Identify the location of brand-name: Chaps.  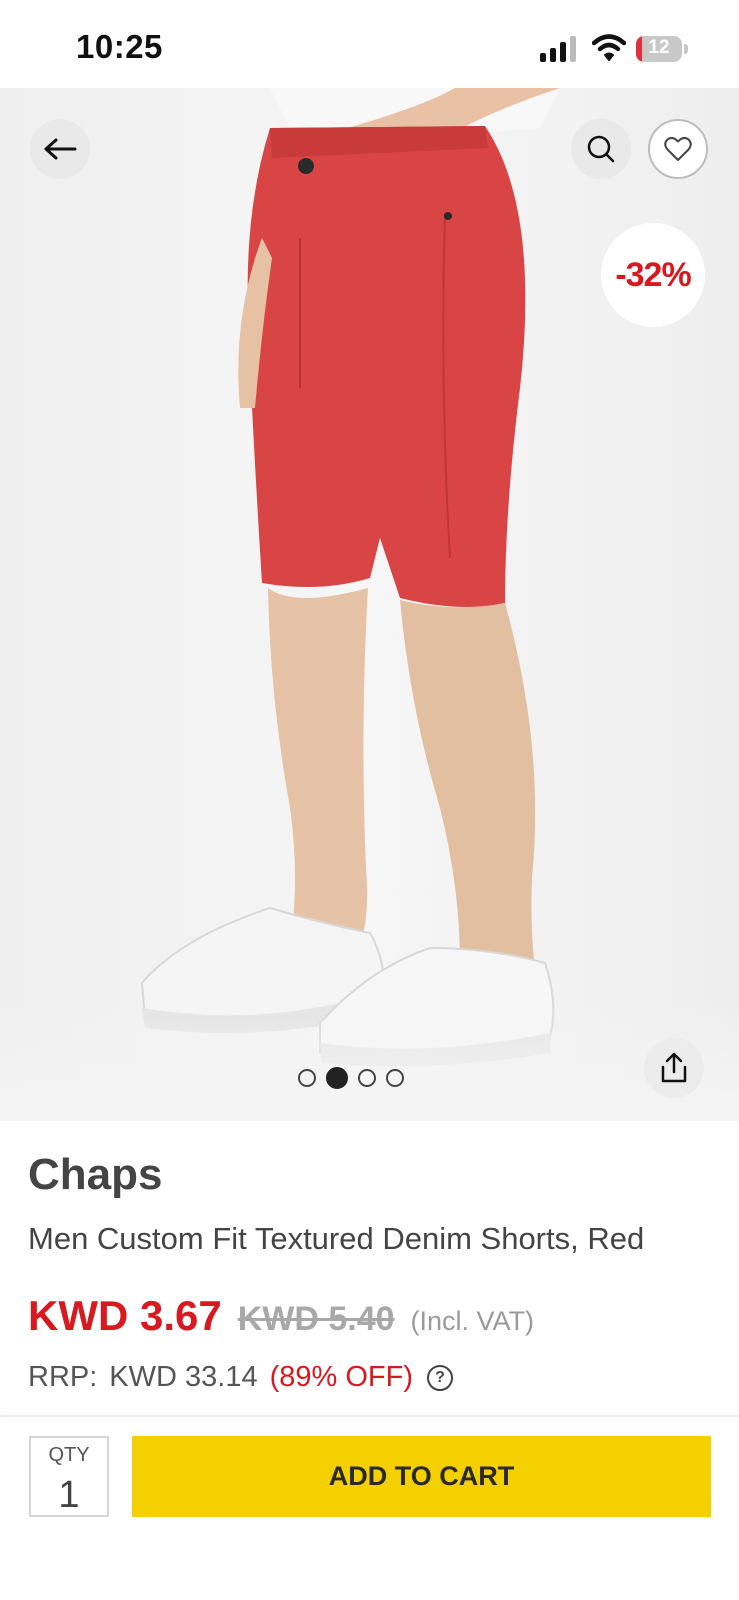
(95, 1175).